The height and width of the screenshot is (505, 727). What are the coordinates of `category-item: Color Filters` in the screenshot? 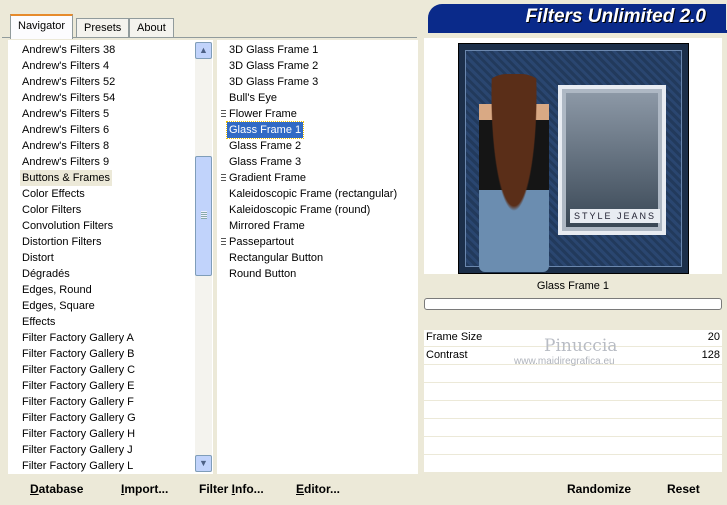 It's located at (51, 210).